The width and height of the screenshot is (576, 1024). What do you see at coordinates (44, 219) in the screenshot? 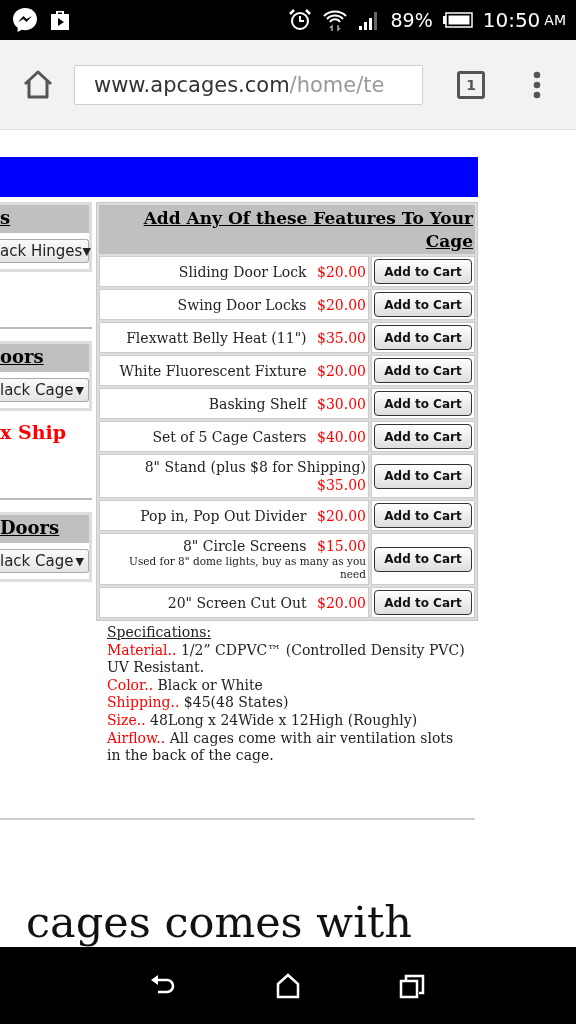
I see `panel-heading: s` at bounding box center [44, 219].